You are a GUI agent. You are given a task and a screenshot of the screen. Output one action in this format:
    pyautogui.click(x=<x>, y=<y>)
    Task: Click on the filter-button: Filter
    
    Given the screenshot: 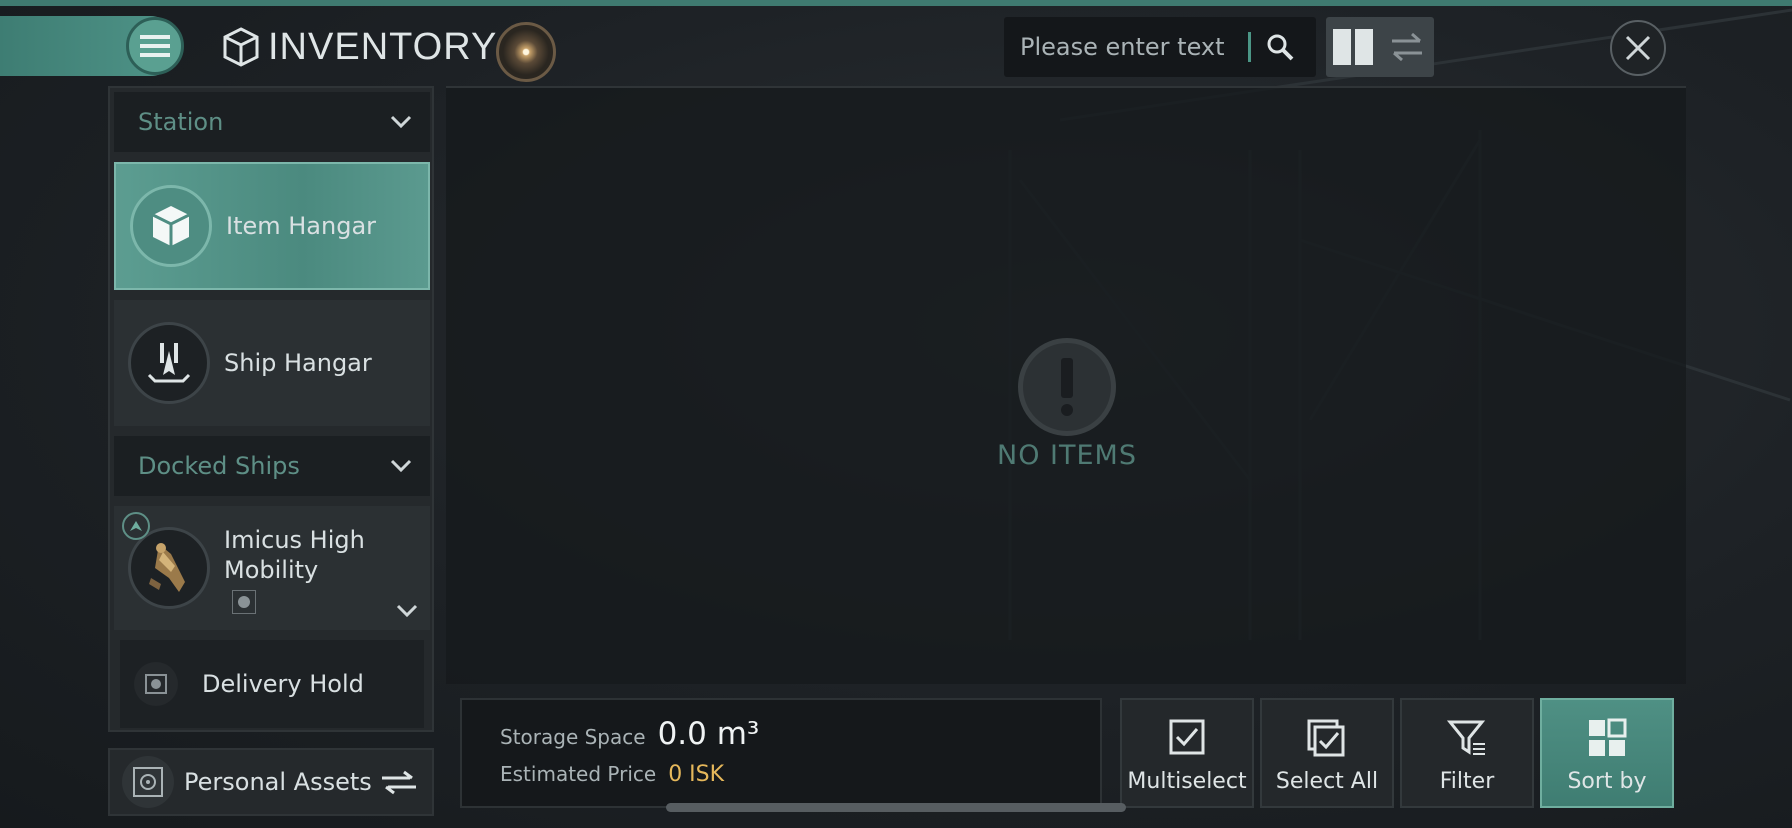 What is the action you would take?
    pyautogui.click(x=1467, y=753)
    